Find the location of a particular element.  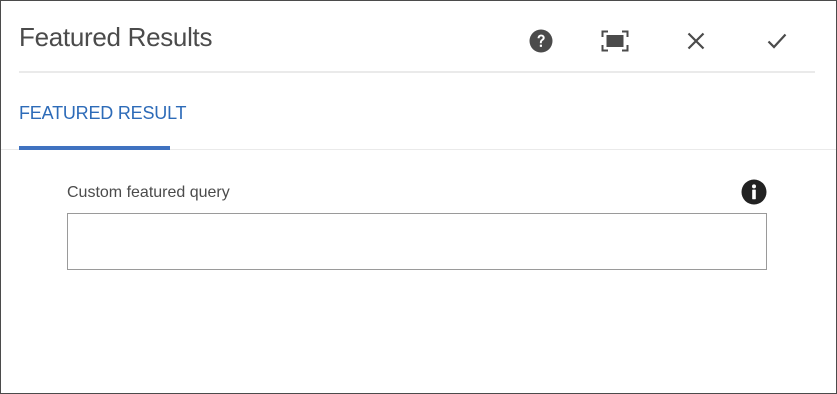

custom-featured-query-label: Custom featured query is located at coordinates (148, 192).